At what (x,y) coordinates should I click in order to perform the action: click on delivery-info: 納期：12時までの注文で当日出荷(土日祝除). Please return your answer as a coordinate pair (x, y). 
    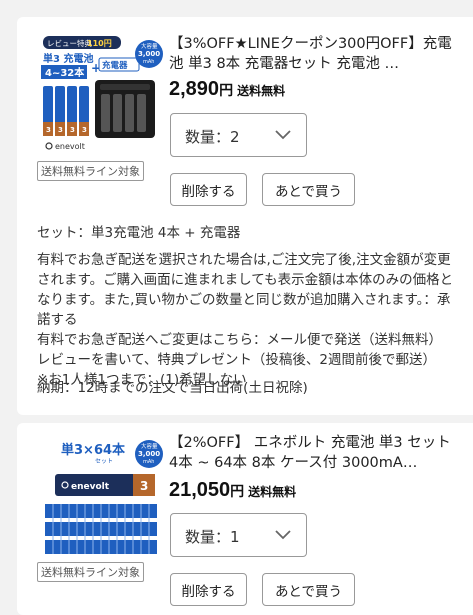
    Looking at the image, I should click on (249, 388).